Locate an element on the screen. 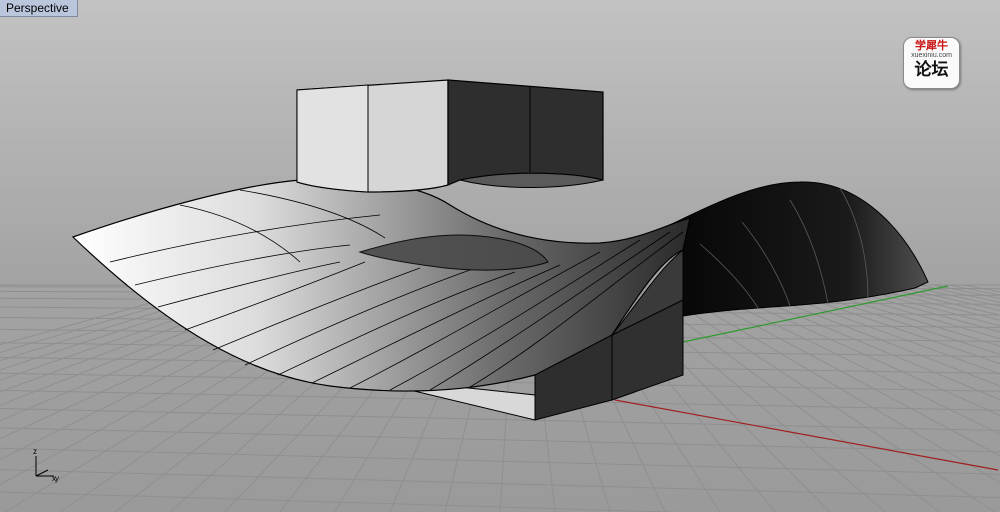 This screenshot has width=1000, height=512. watermark-line3: 论坛 is located at coordinates (931, 70).